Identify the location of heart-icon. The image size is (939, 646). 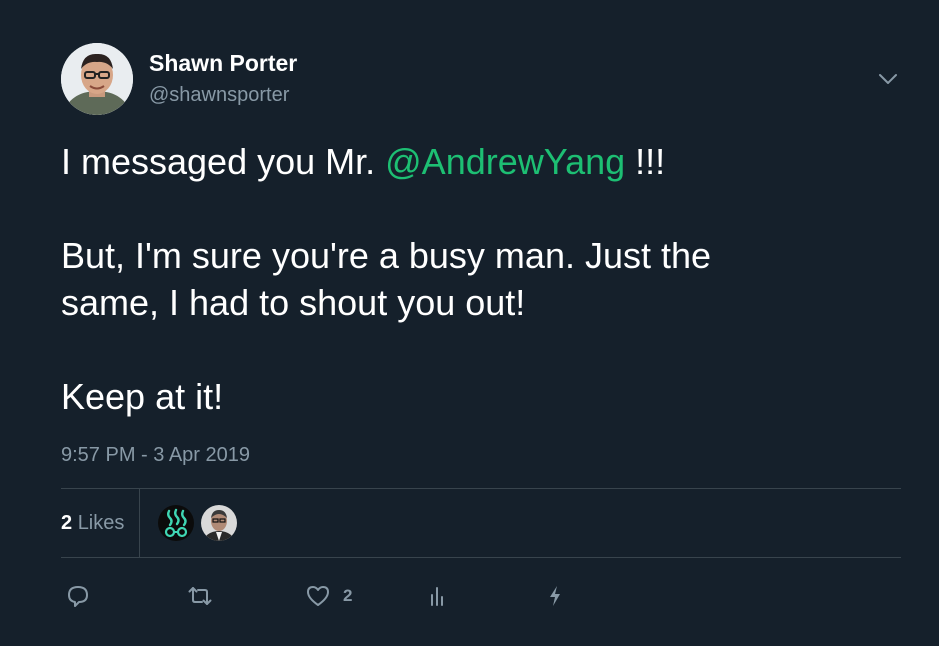
(318, 596).